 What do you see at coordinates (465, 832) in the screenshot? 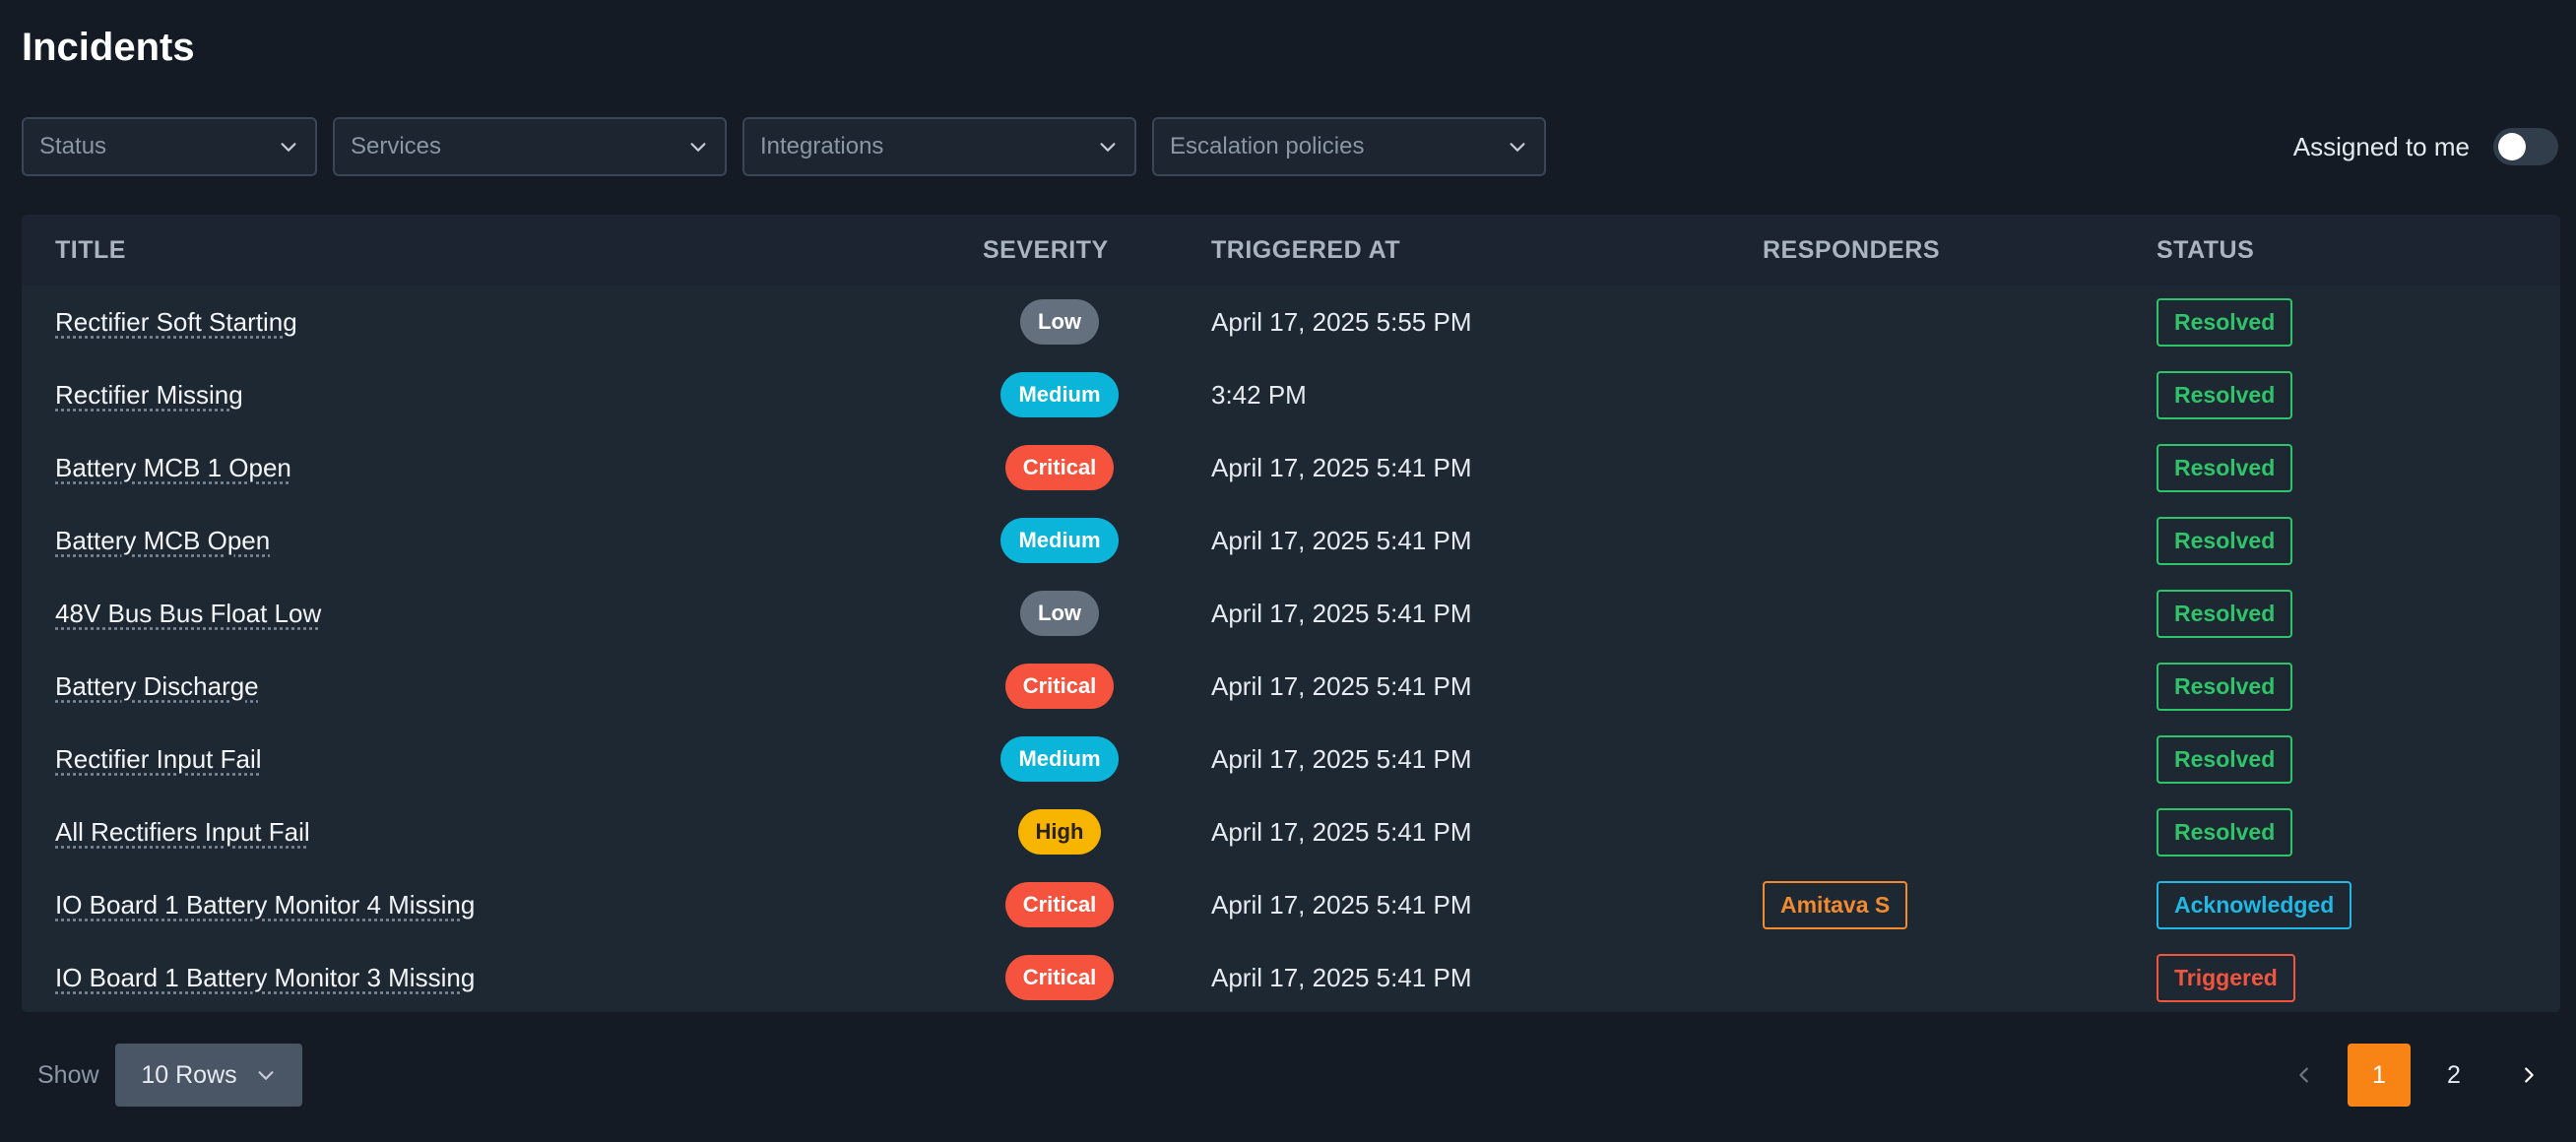
I see `cell-title: All Rectifiers Input Fail` at bounding box center [465, 832].